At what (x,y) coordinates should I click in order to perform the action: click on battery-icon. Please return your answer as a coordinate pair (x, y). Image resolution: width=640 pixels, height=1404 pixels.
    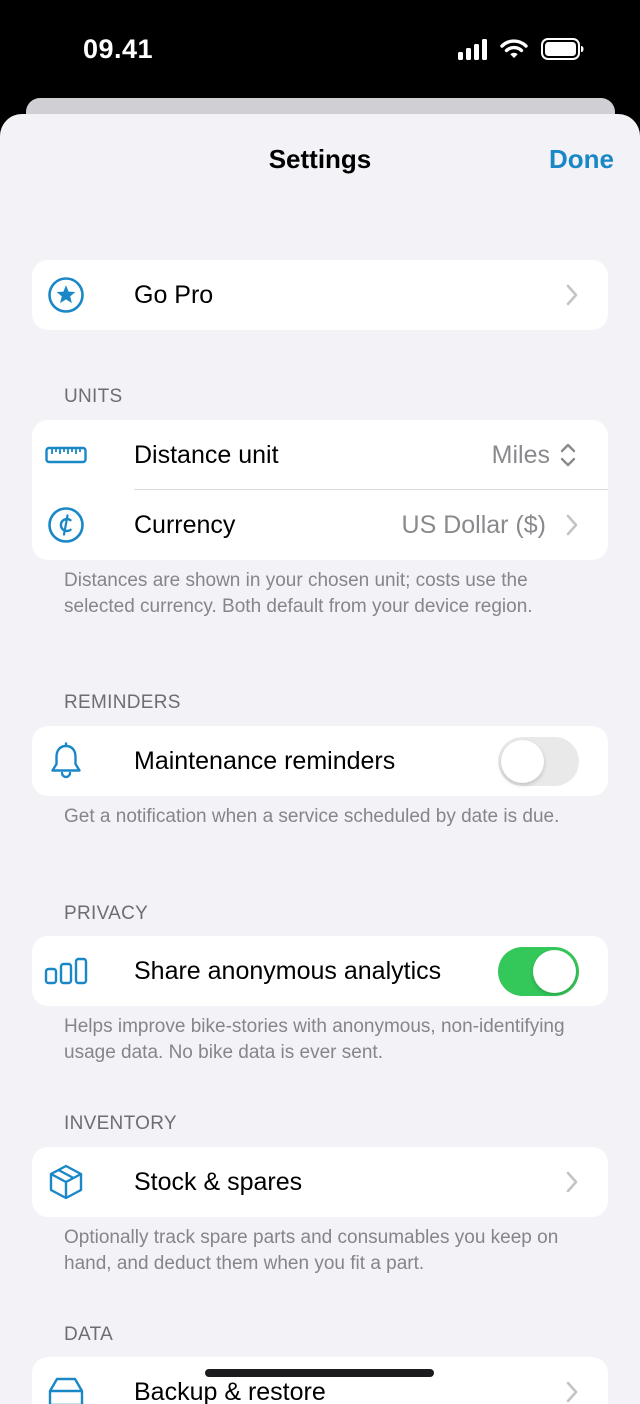
    Looking at the image, I should click on (562, 49).